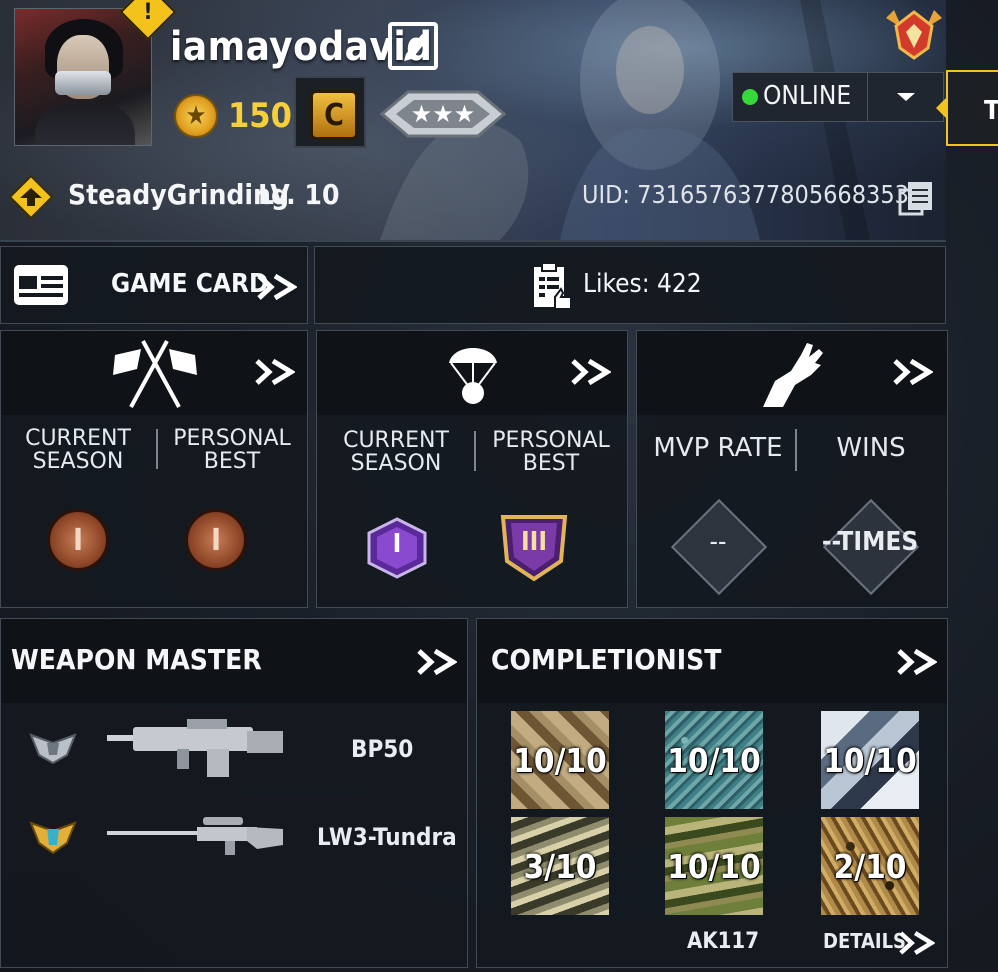 Image resolution: width=998 pixels, height=972 pixels. Describe the element at coordinates (196, 116) in the screenshot. I see `coin-star-icon: ★` at that location.